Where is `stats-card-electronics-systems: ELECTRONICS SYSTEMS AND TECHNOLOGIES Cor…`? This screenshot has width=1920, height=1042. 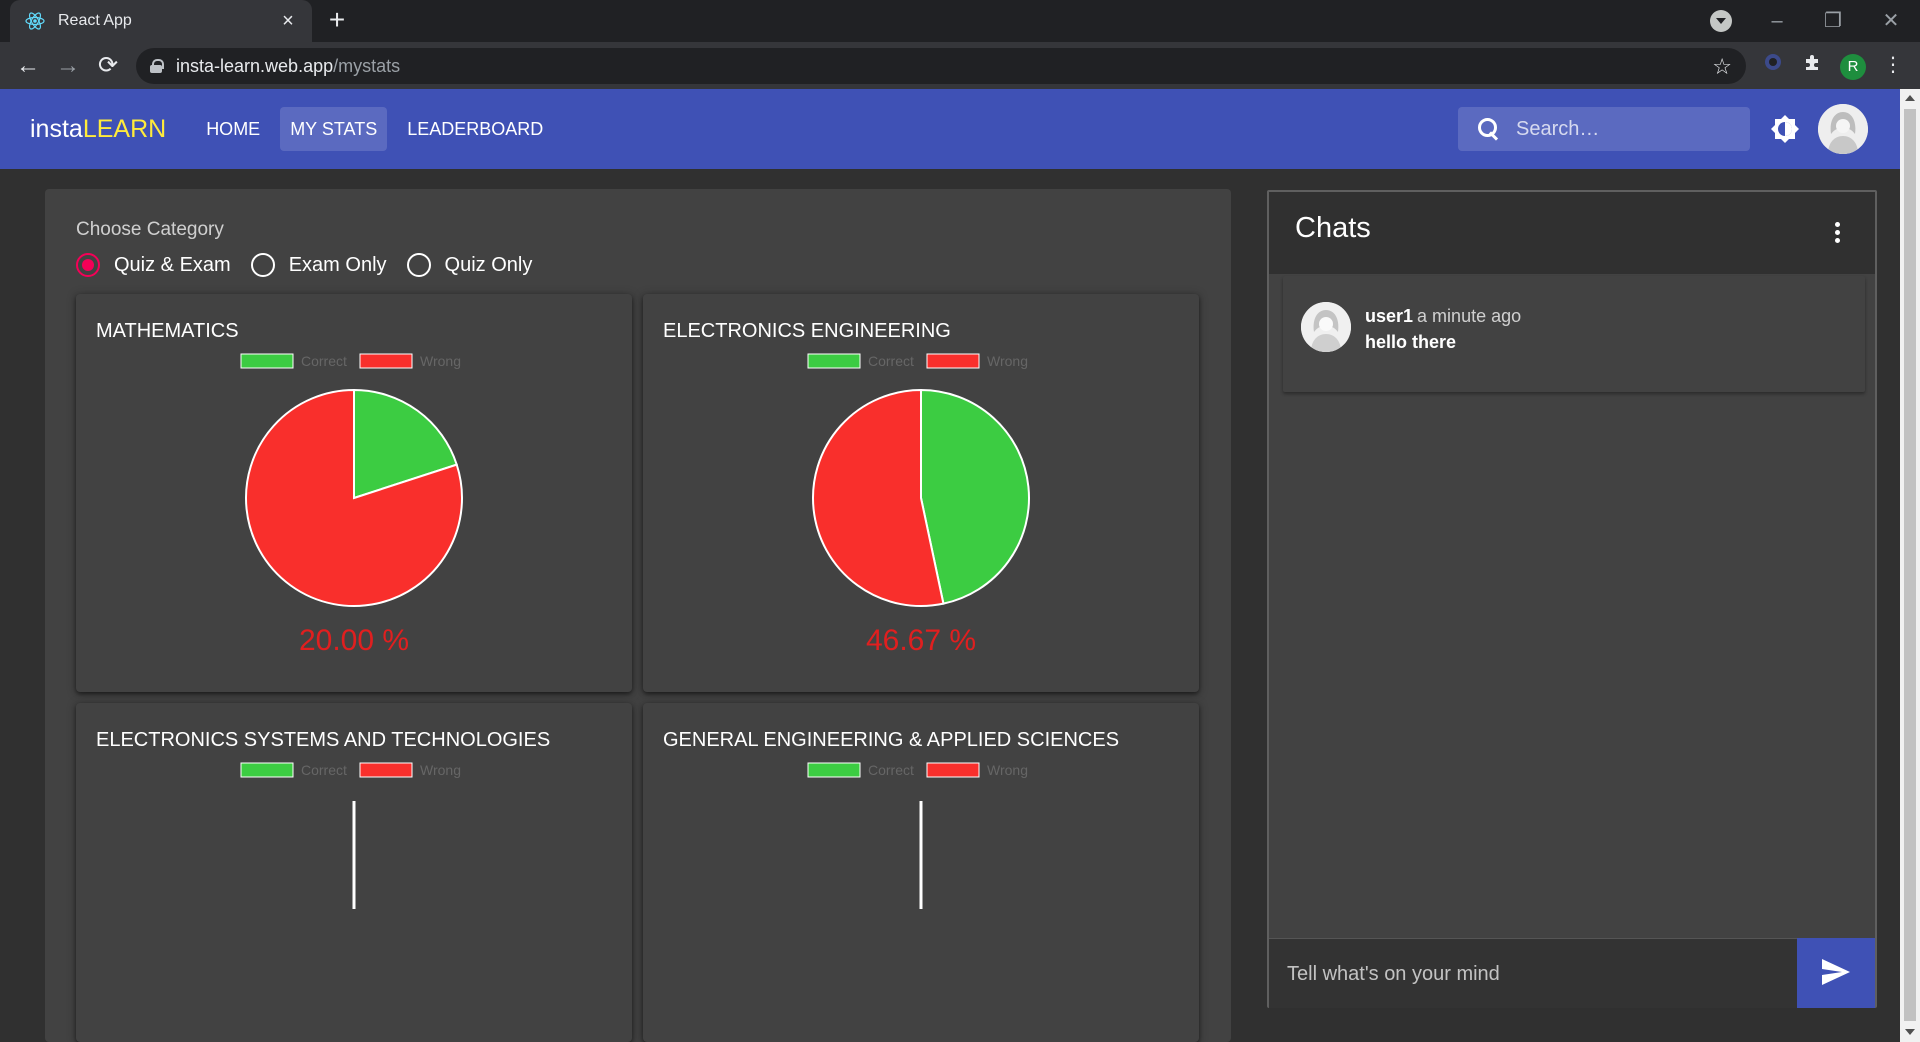 stats-card-electronics-systems: ELECTRONICS SYSTEMS AND TECHNOLOGIES Cor… is located at coordinates (354, 872).